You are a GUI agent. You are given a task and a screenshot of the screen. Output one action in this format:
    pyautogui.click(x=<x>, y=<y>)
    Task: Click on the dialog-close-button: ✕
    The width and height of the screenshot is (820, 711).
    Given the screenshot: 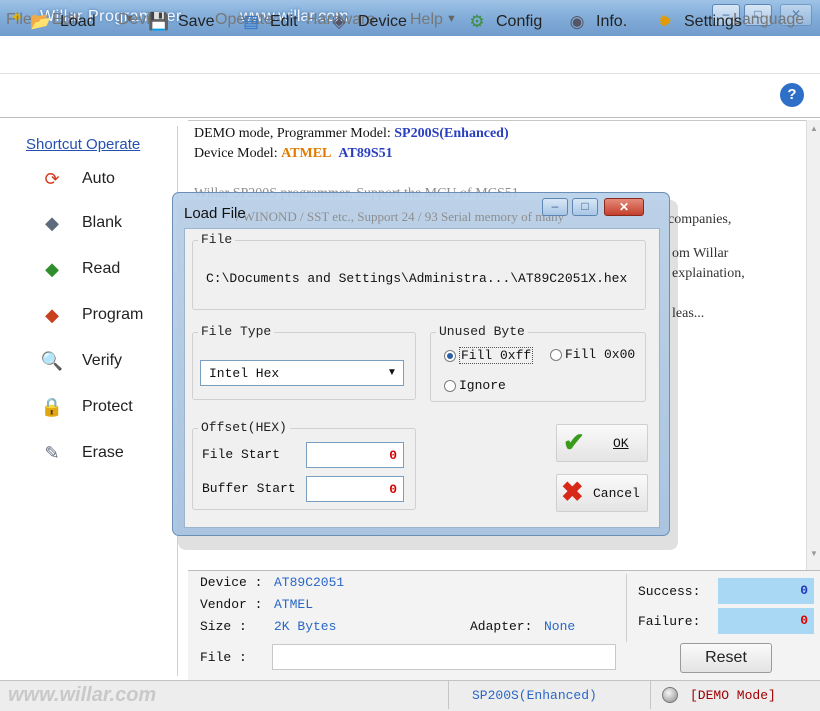 What is the action you would take?
    pyautogui.click(x=624, y=207)
    